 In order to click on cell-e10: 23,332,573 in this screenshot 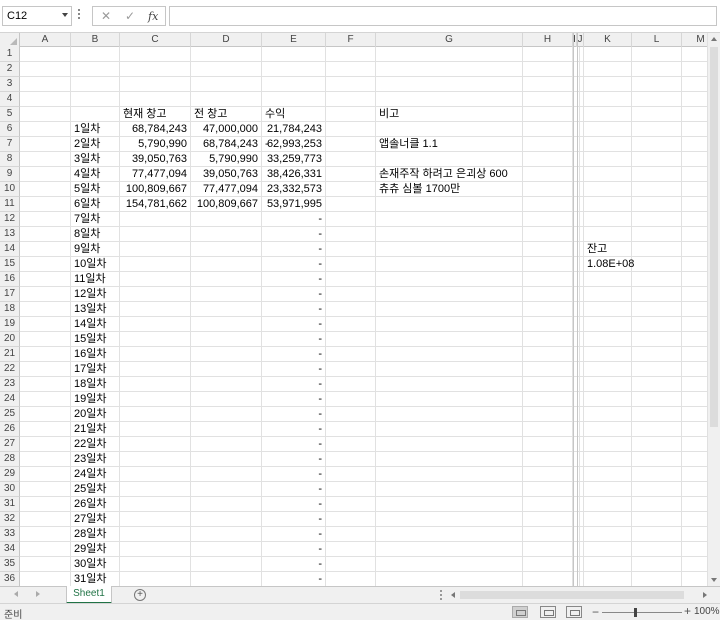, I will do `click(294, 189)`.